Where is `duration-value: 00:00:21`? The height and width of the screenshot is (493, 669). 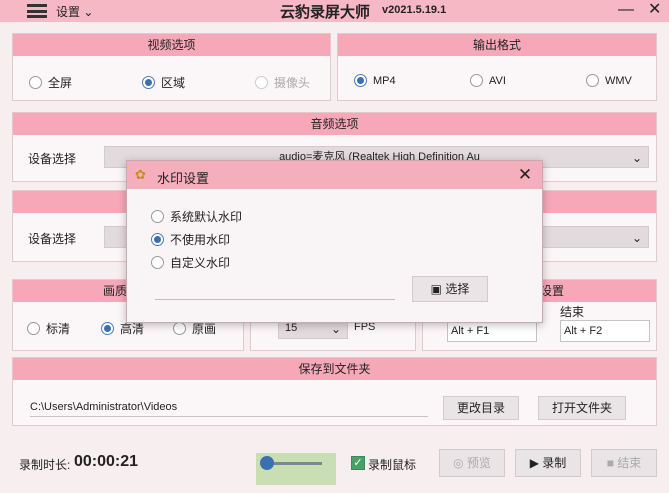 duration-value: 00:00:21 is located at coordinates (106, 461).